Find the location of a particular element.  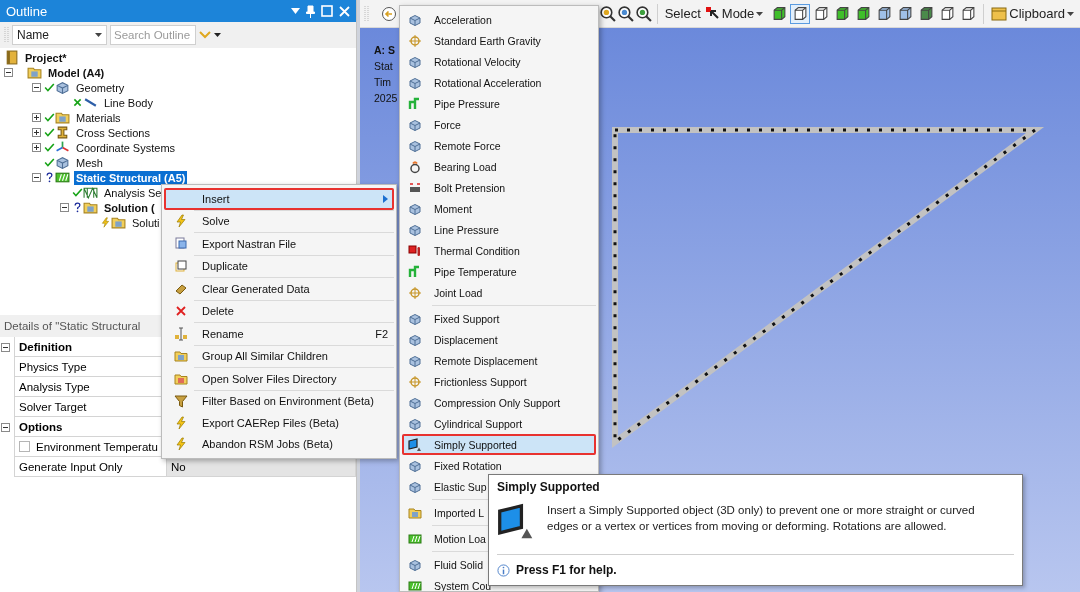

info-text: A: S is located at coordinates (384, 50).